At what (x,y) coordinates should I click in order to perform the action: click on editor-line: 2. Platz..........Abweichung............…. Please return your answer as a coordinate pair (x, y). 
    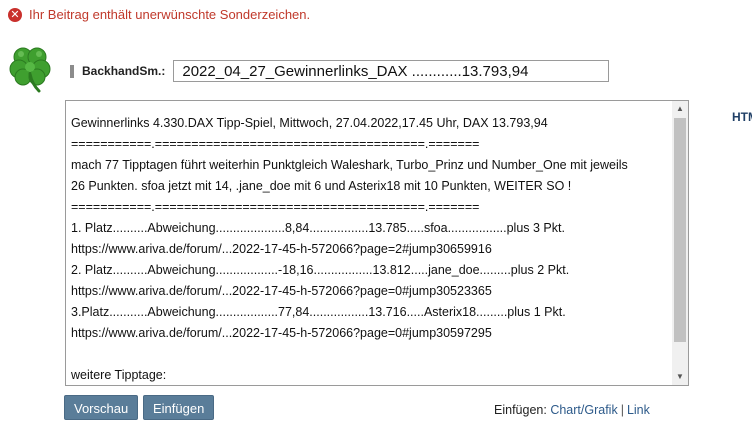
    Looking at the image, I should click on (320, 270).